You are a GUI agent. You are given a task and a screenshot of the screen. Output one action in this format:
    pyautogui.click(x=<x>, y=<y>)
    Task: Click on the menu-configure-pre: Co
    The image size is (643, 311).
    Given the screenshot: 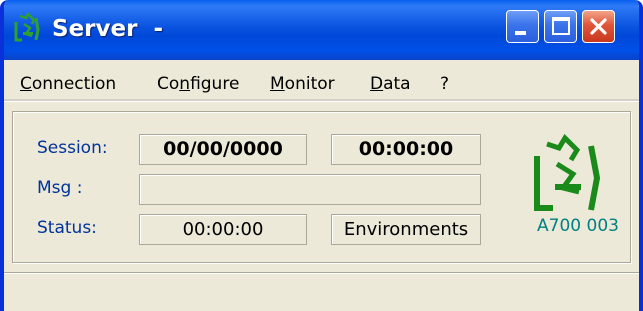 What is the action you would take?
    pyautogui.click(x=168, y=84)
    